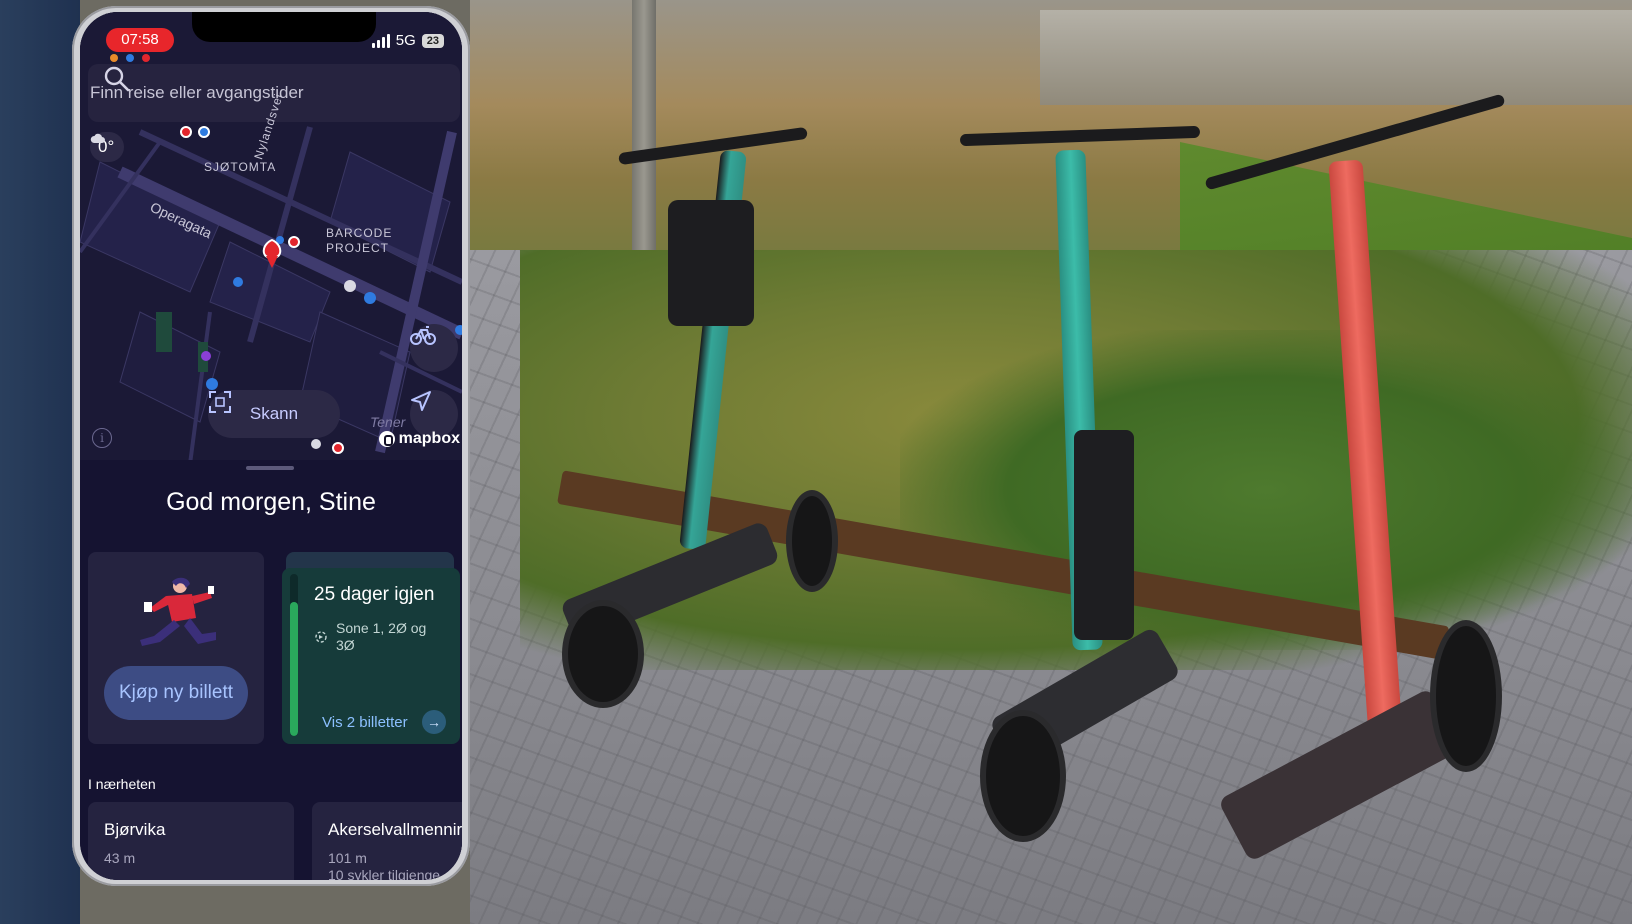 The height and width of the screenshot is (924, 1632). Describe the element at coordinates (117, 79) in the screenshot. I see `search-icon` at that location.